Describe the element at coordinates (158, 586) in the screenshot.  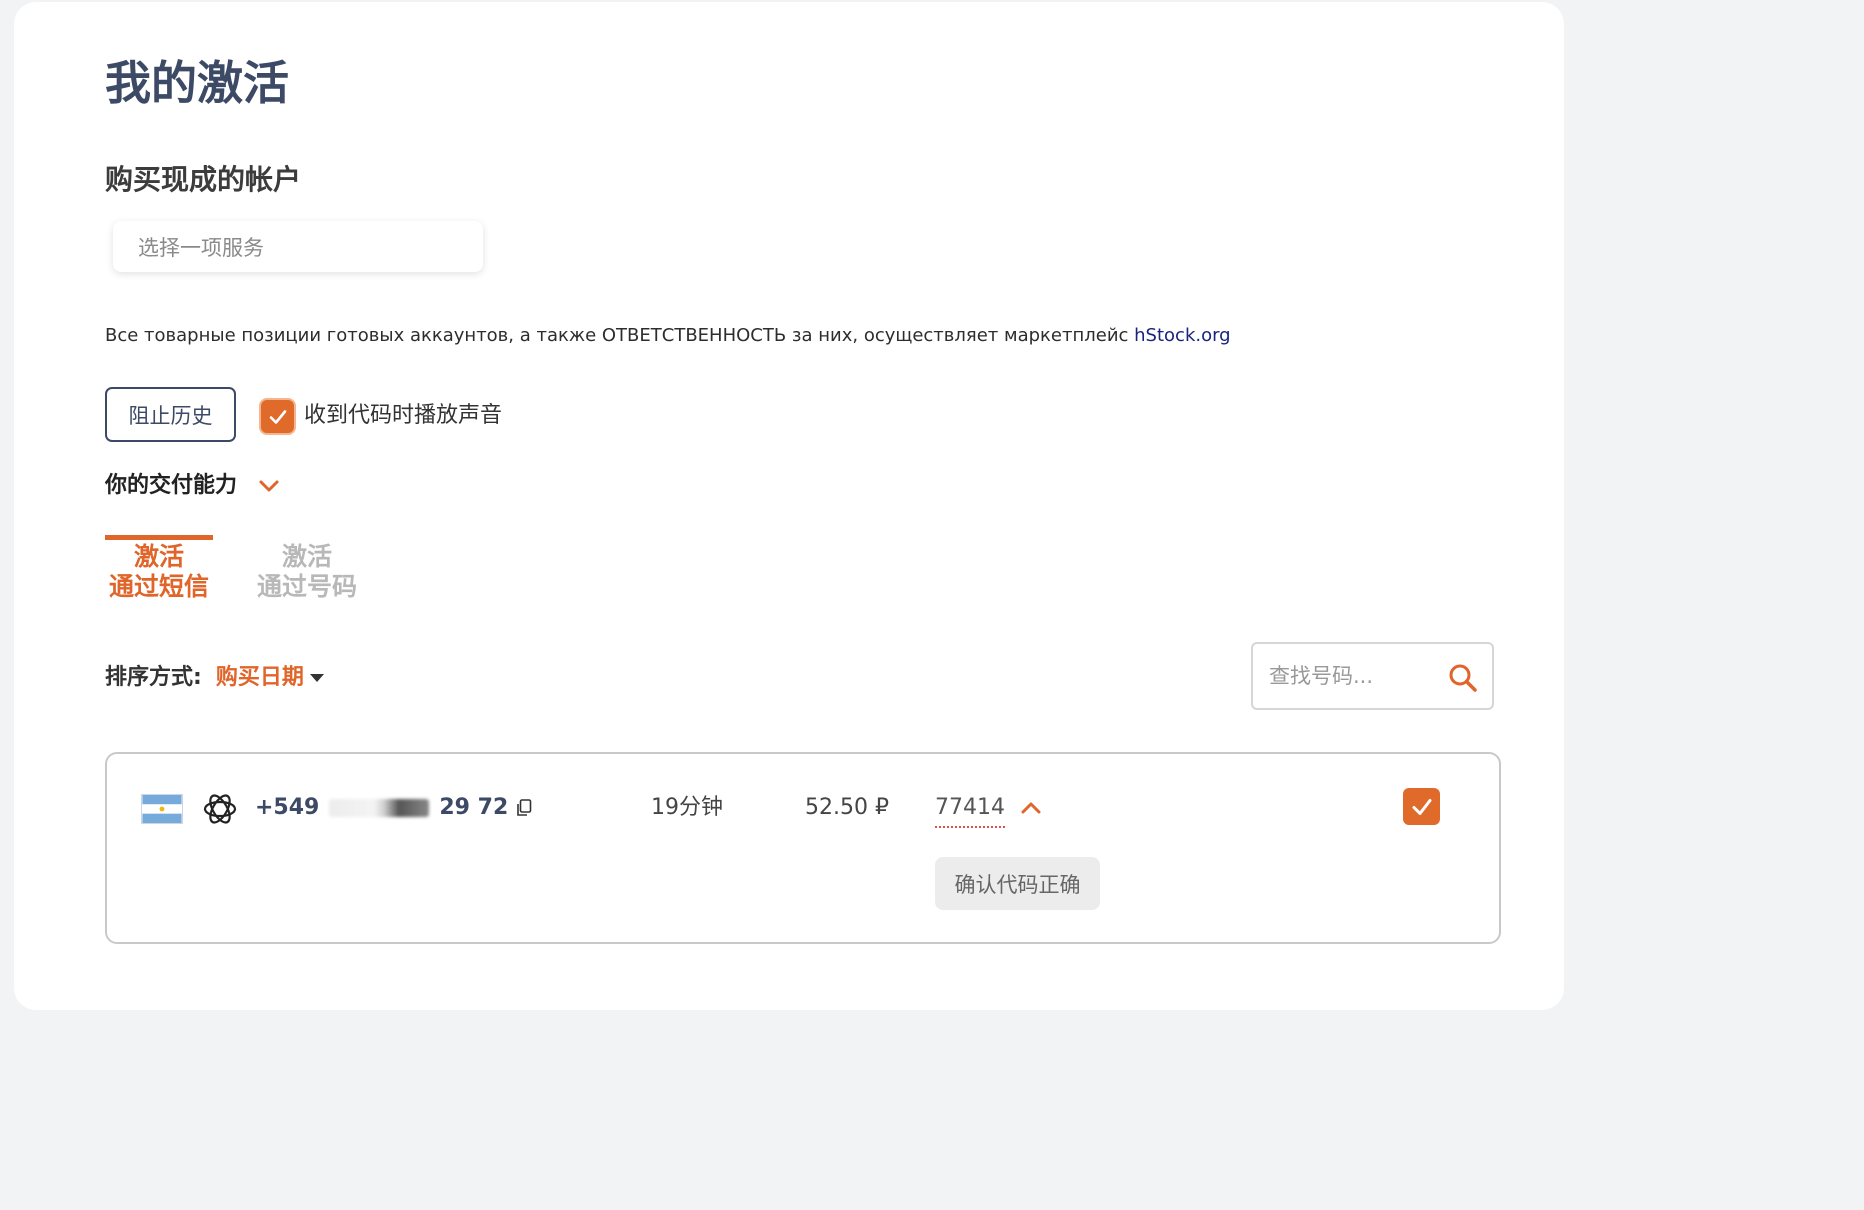
I see `tab-sms-line2: 通过短信` at that location.